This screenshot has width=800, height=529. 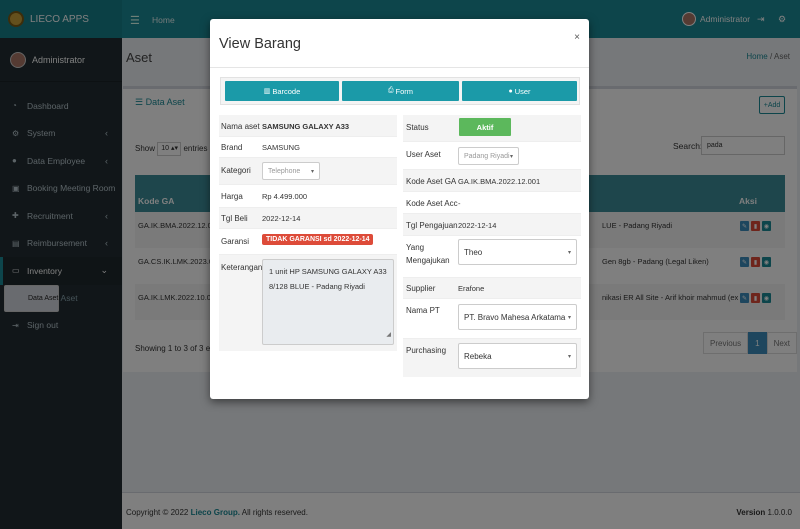 I want to click on status-badge: Aktif, so click(x=485, y=127).